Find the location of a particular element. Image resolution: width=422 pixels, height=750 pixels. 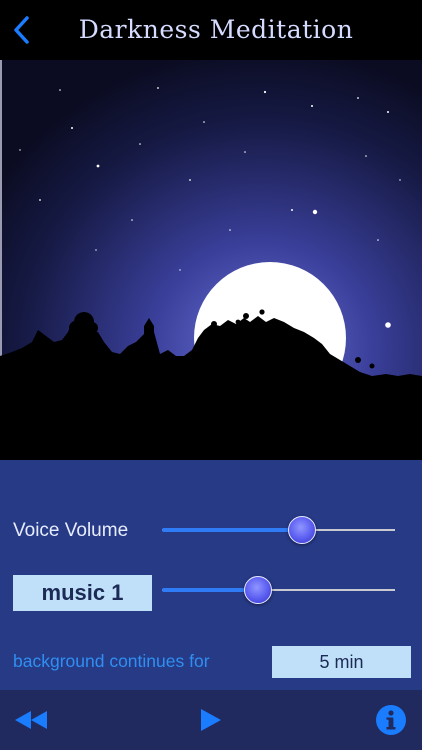

navigation-bar: Darkness Meditation is located at coordinates (211, 30).